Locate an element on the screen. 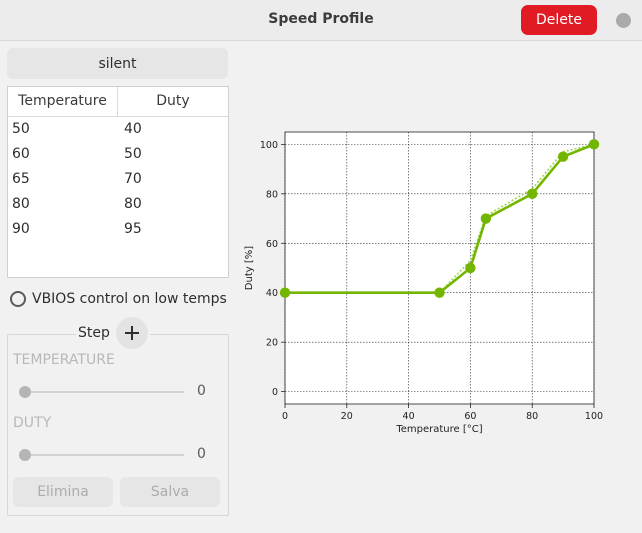 The width and height of the screenshot is (642, 533). profile-name-button: silent is located at coordinates (117, 63).